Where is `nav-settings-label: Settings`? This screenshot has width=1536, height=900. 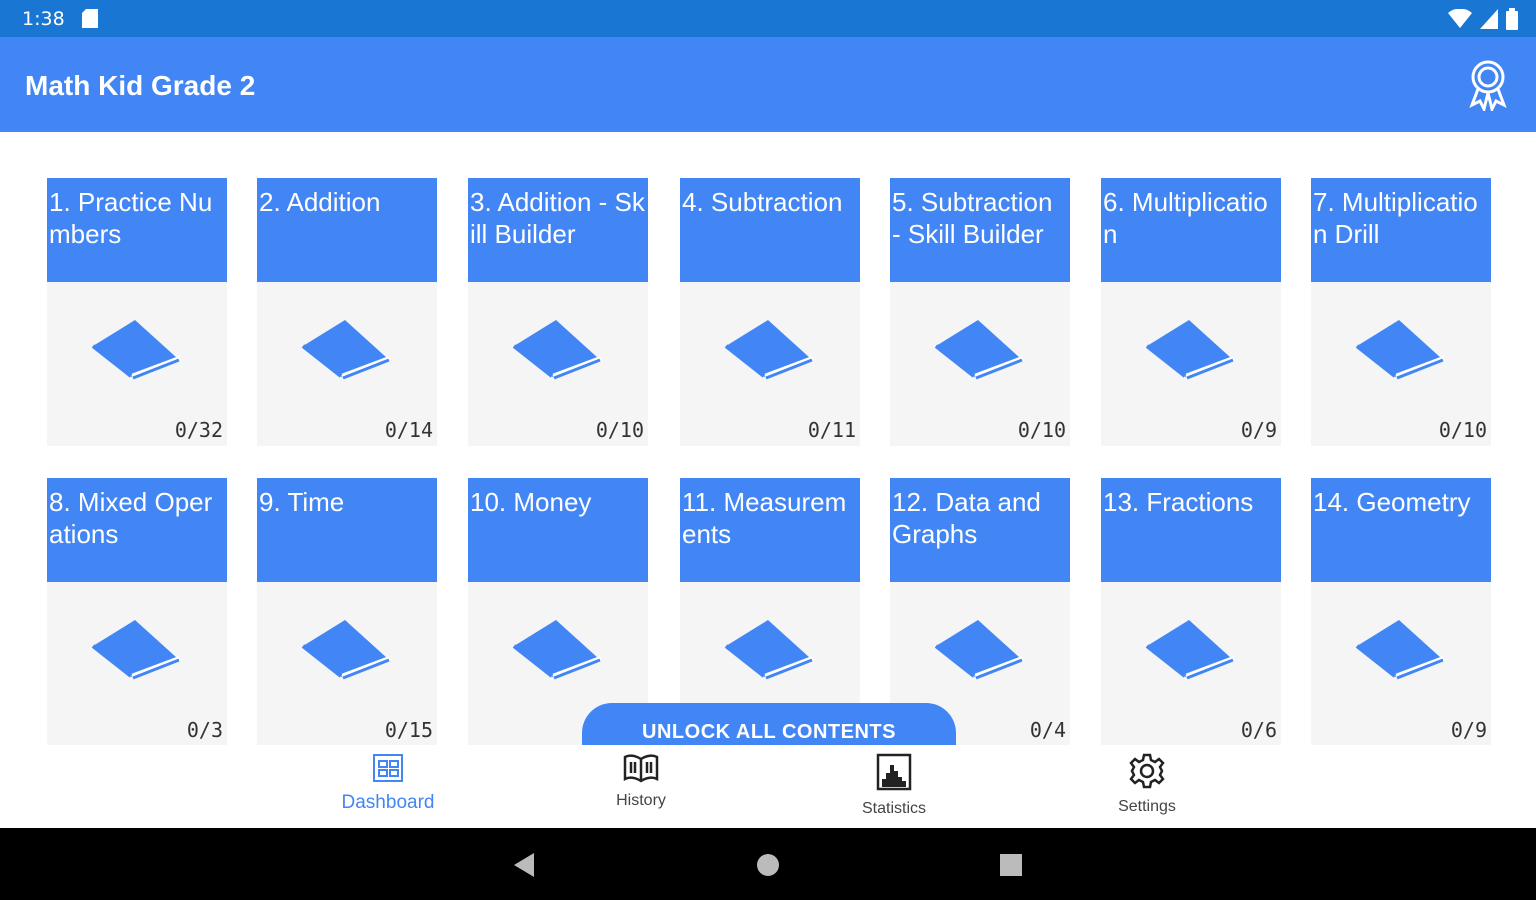
nav-settings-label: Settings is located at coordinates (1147, 806).